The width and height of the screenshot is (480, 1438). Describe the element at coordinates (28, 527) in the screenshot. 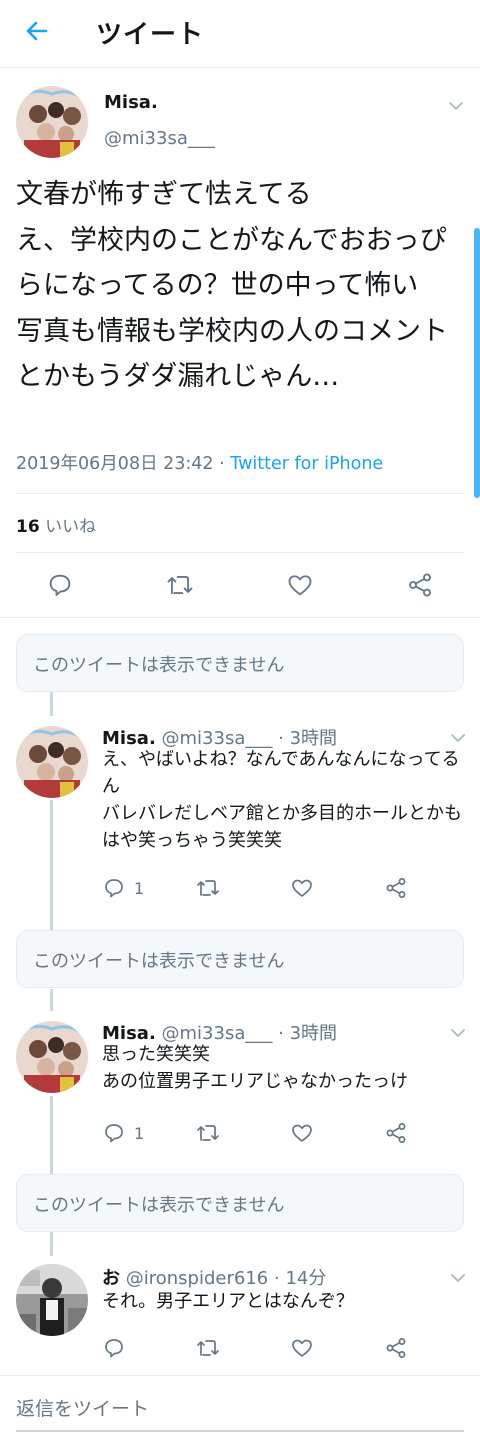

I see `likes-count: 16` at that location.